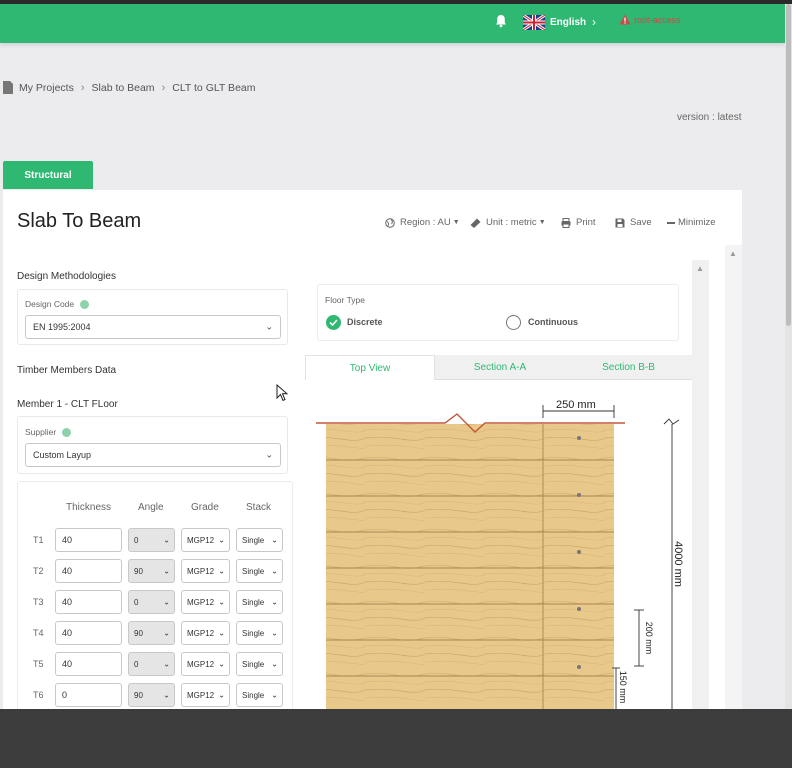 Image resolution: width=792 pixels, height=768 pixels. I want to click on uk-flag-icon, so click(534, 22).